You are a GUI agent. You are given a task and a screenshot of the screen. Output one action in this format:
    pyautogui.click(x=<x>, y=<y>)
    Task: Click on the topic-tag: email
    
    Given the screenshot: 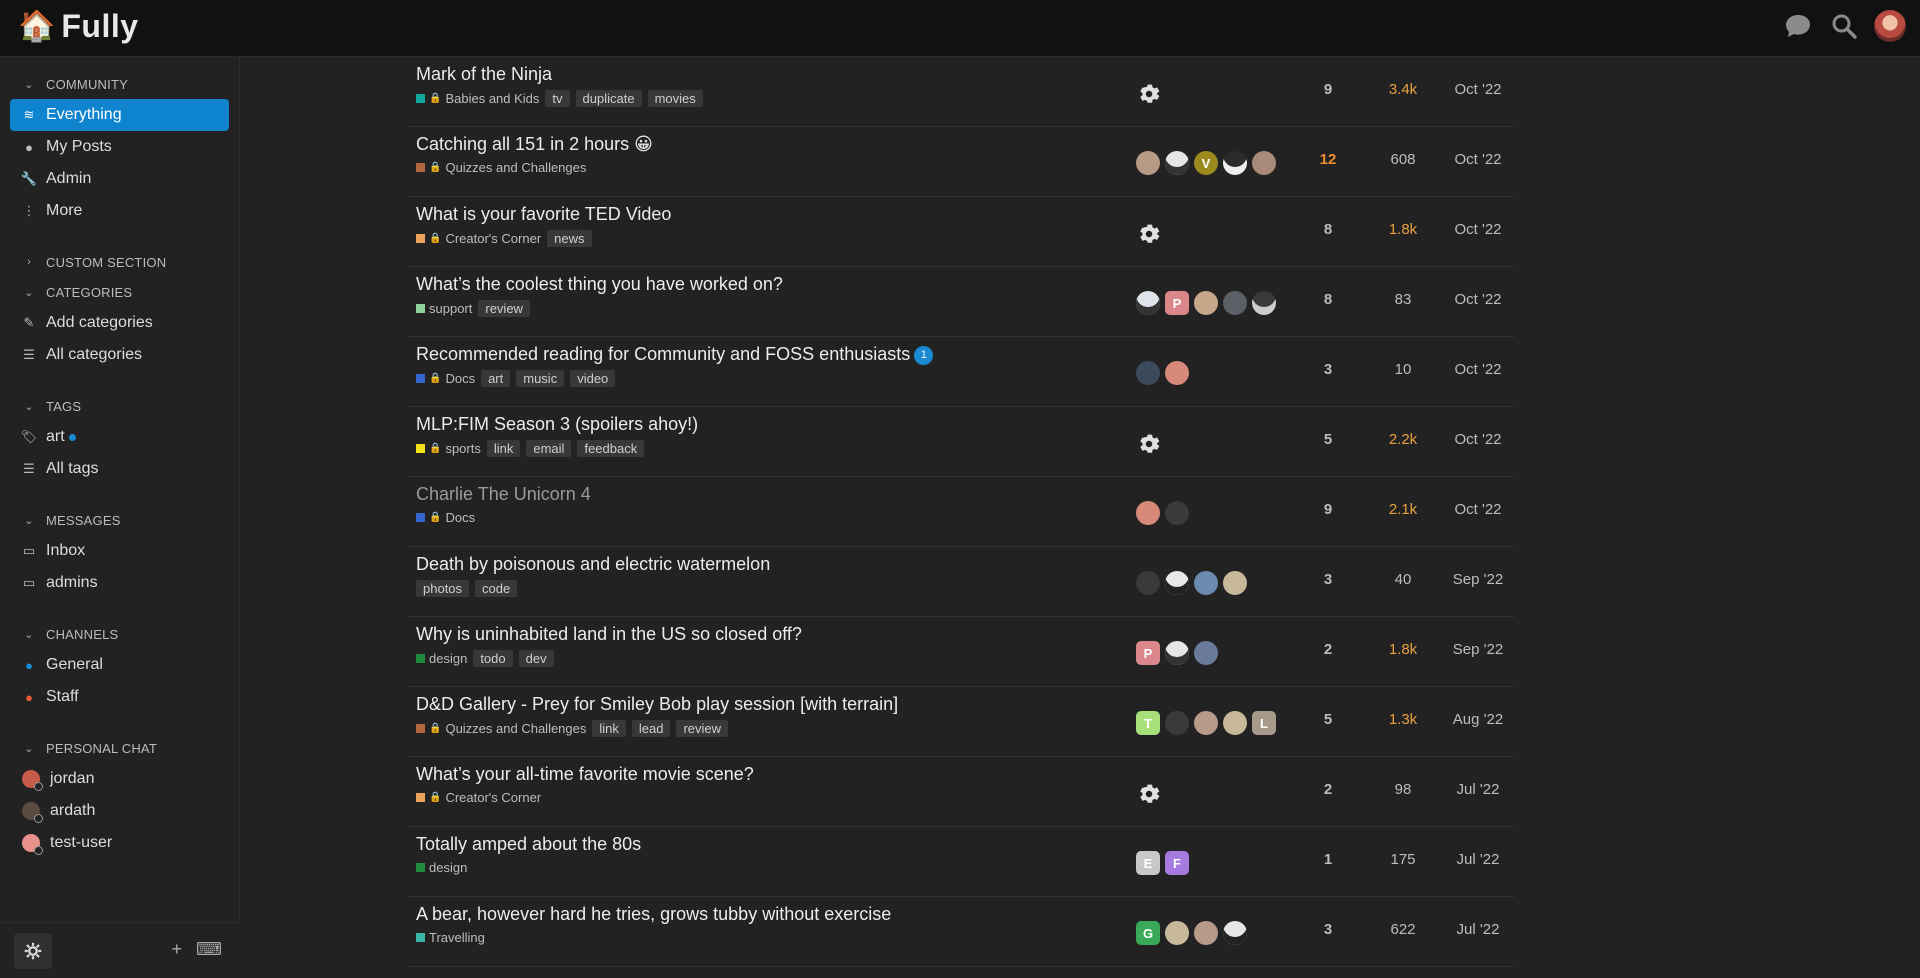 What is the action you would take?
    pyautogui.click(x=549, y=448)
    